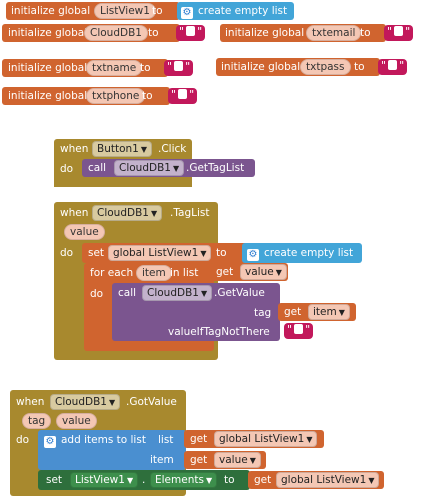 This screenshot has width=426, height=500. What do you see at coordinates (116, 33) in the screenshot?
I see `global-var-name: CloudDB1` at bounding box center [116, 33].